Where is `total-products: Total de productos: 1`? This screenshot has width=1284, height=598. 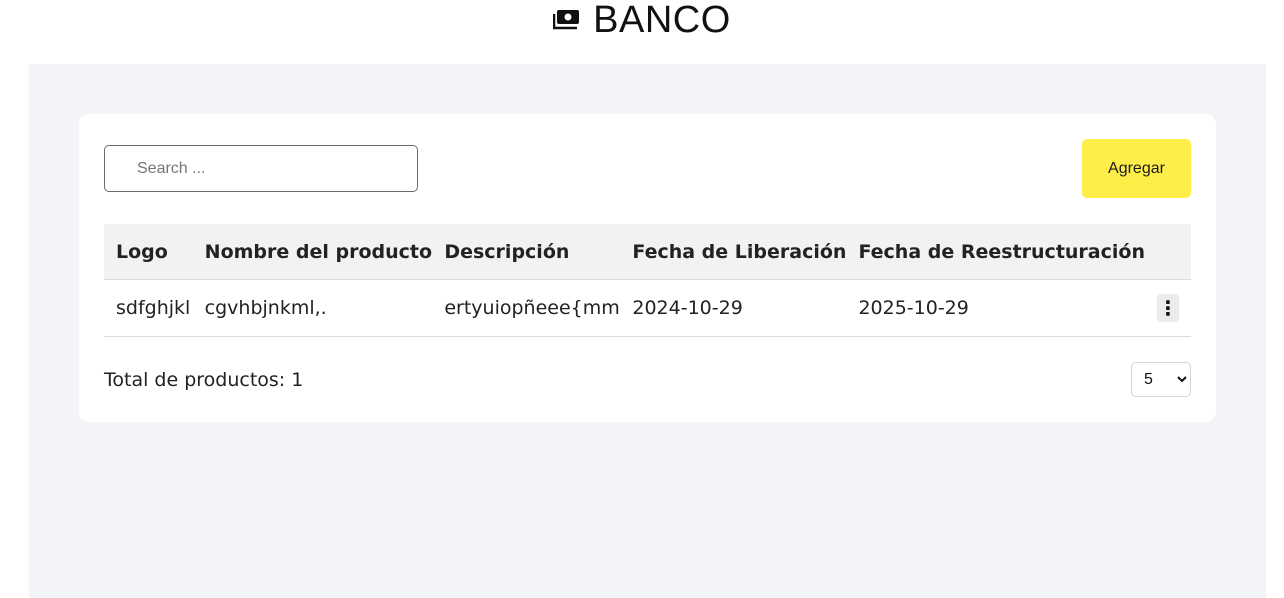
total-products: Total de productos: 1 is located at coordinates (204, 380).